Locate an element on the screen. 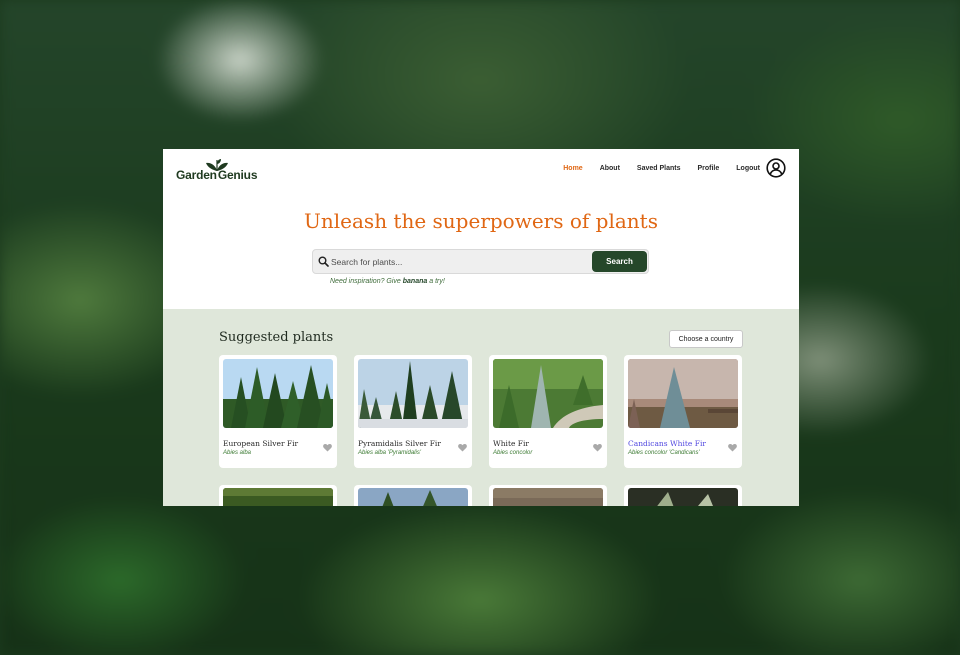 The image size is (960, 655). plant-image-european-silver-fir is located at coordinates (278, 393).